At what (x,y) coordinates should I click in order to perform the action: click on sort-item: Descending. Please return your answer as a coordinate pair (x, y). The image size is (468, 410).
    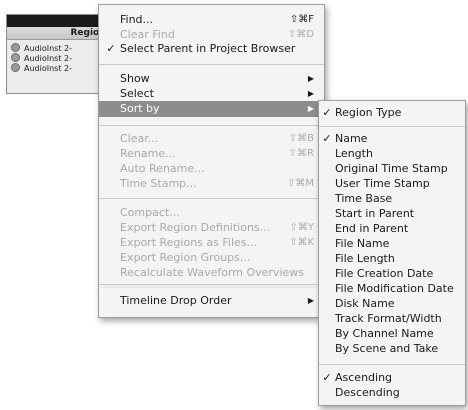
    Looking at the image, I should click on (392, 393).